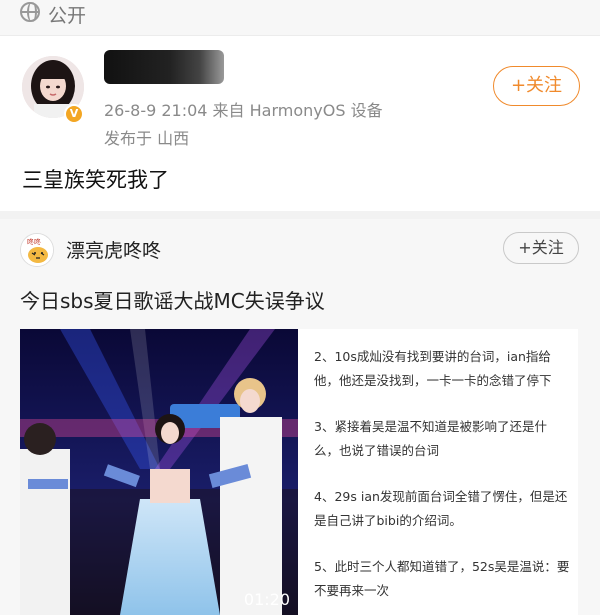  I want to click on repost-avatar: 咚咚, so click(37, 250).